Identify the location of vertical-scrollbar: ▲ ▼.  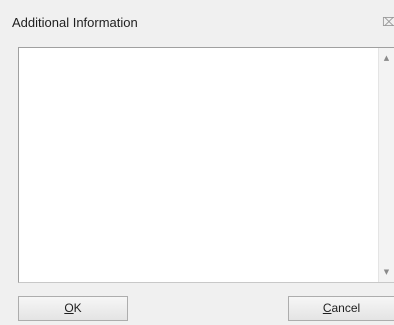
(386, 165).